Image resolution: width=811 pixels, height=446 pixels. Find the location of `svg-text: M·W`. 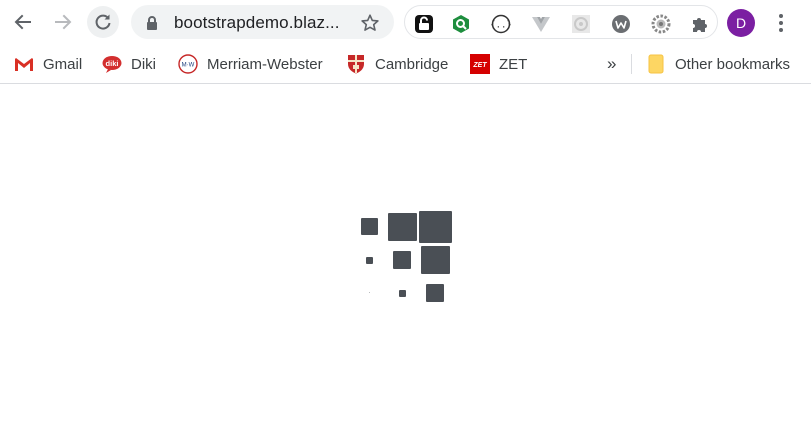

svg-text: M·W is located at coordinates (188, 66).